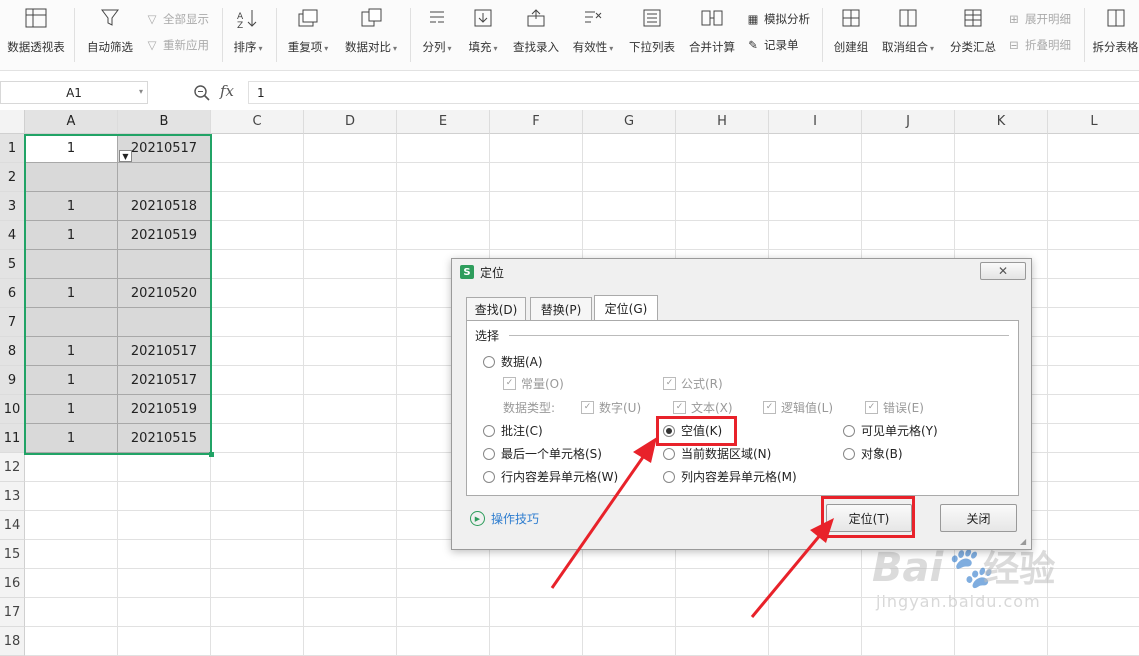 Image resolution: width=1139 pixels, height=656 pixels. I want to click on arrowhead-blanks-icon, so click(645, 450).